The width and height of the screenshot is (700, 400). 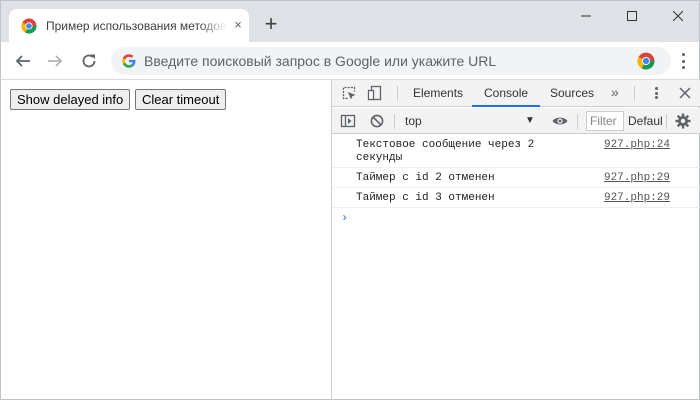 I want to click on back-button, so click(x=23, y=61).